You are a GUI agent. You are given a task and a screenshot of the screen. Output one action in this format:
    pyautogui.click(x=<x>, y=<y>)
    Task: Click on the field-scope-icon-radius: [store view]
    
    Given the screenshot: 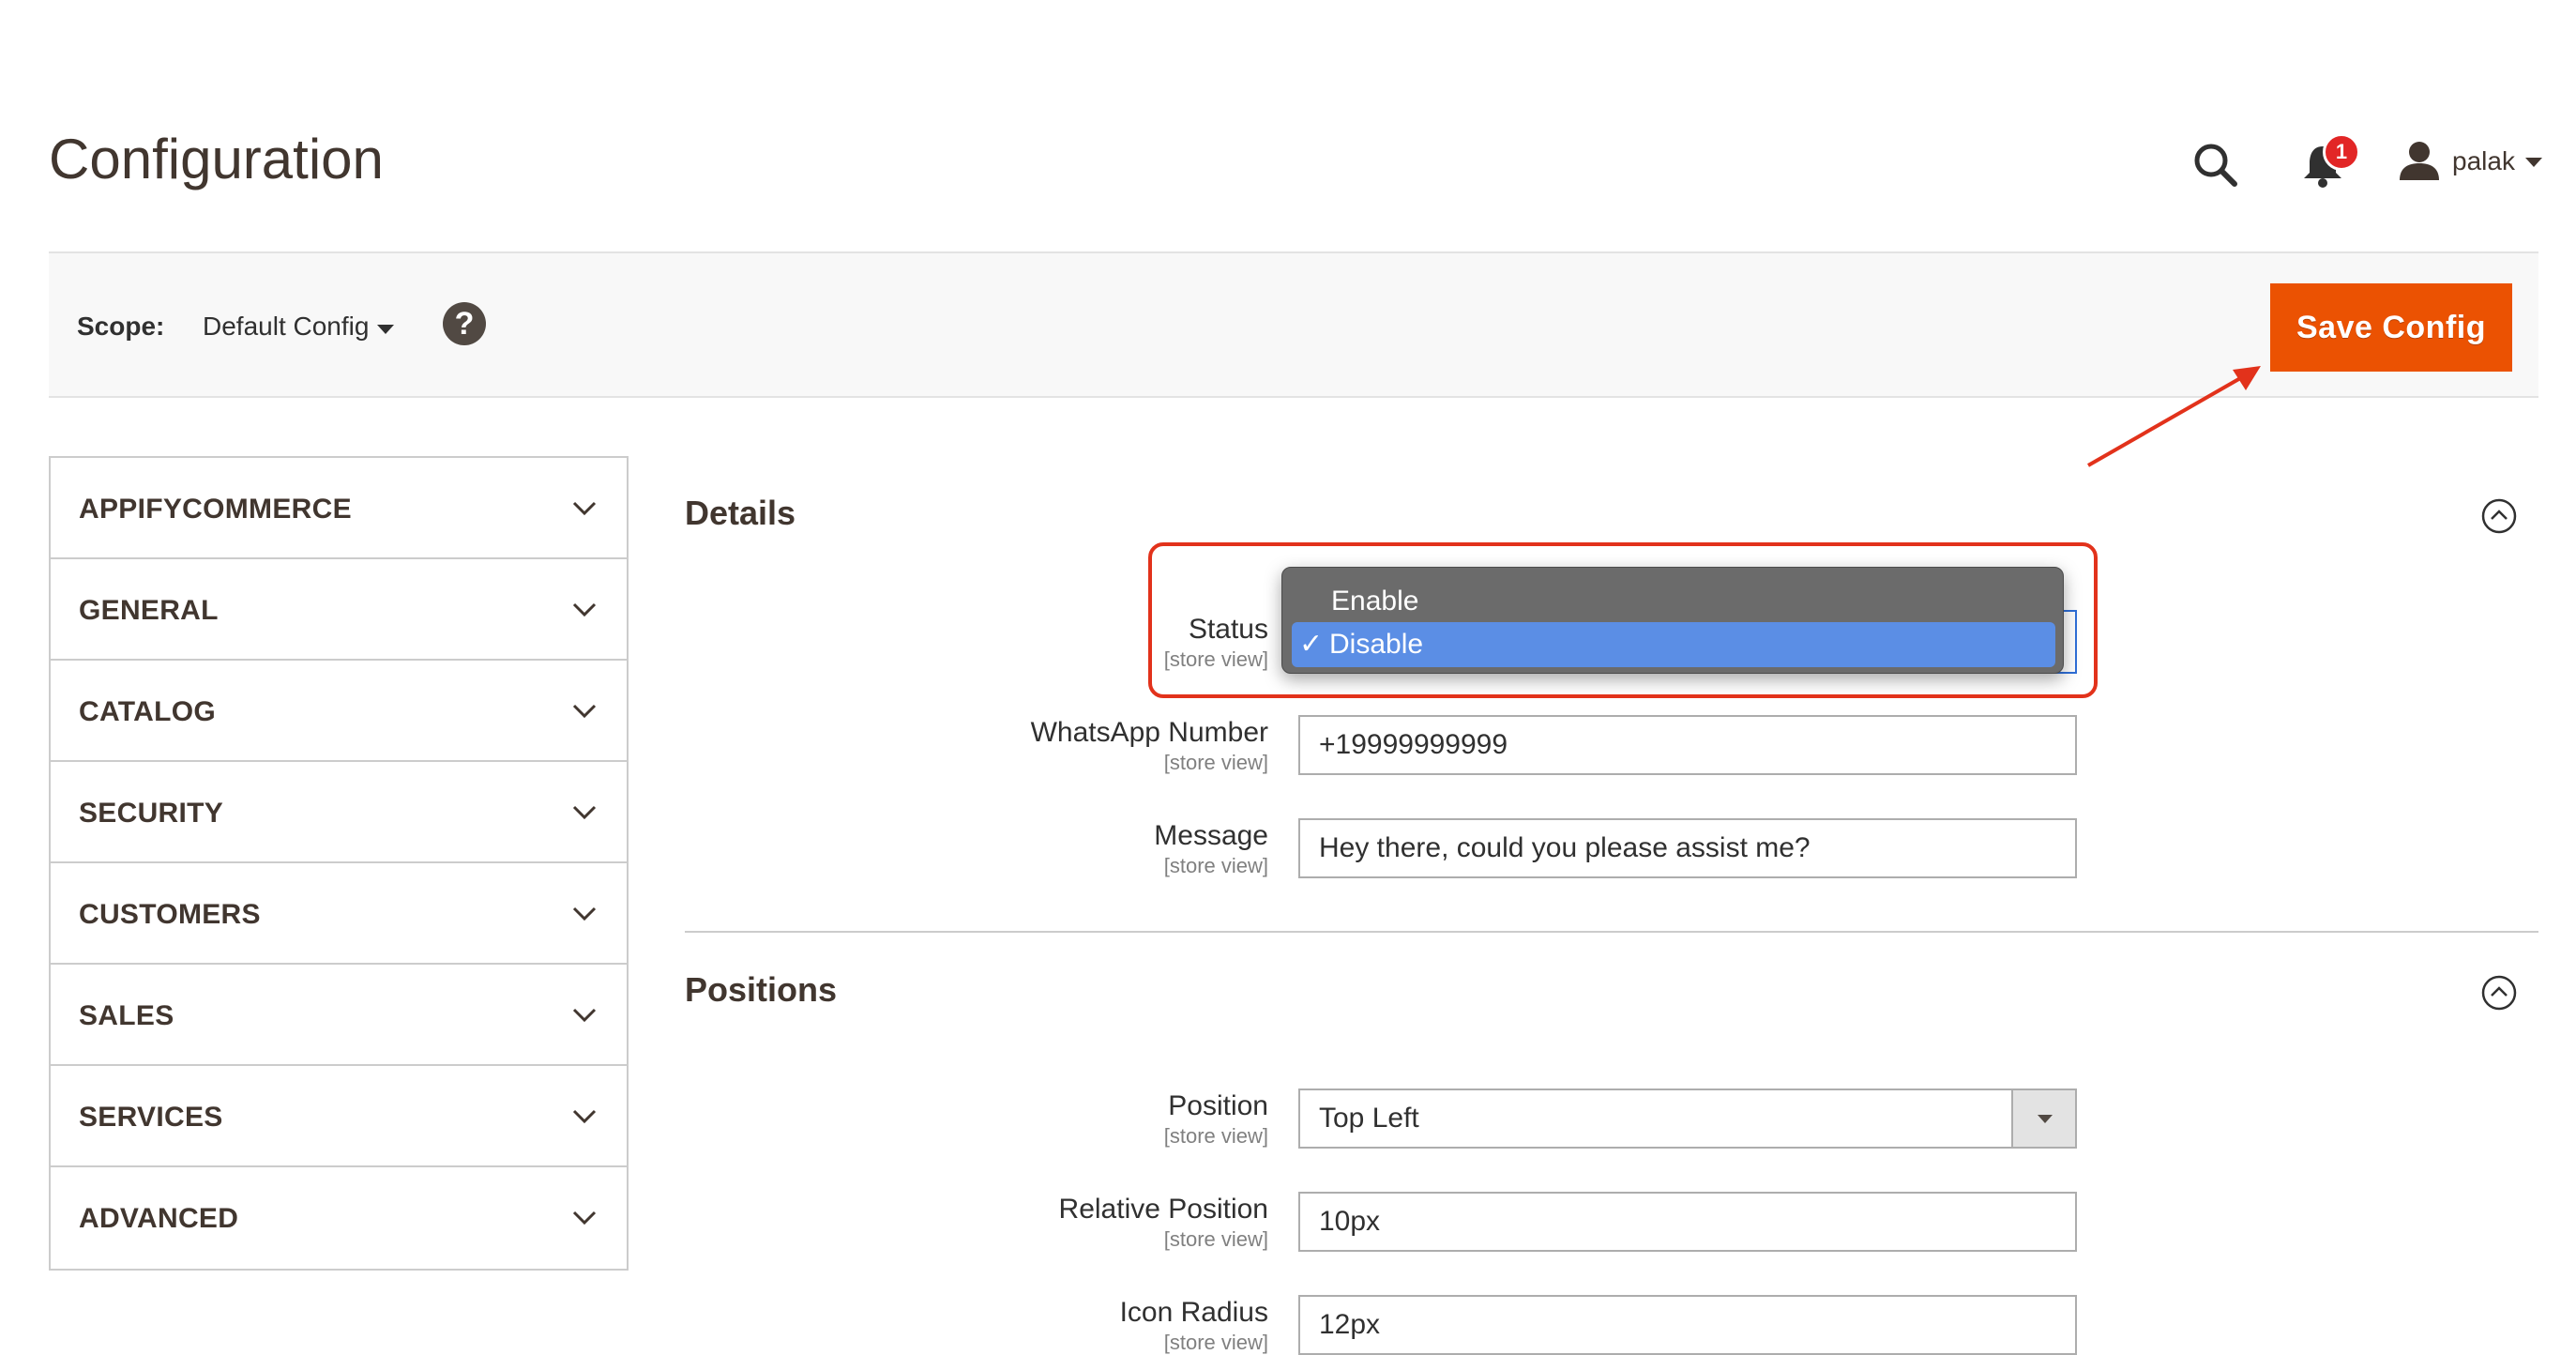 What is the action you would take?
    pyautogui.click(x=1215, y=1342)
    